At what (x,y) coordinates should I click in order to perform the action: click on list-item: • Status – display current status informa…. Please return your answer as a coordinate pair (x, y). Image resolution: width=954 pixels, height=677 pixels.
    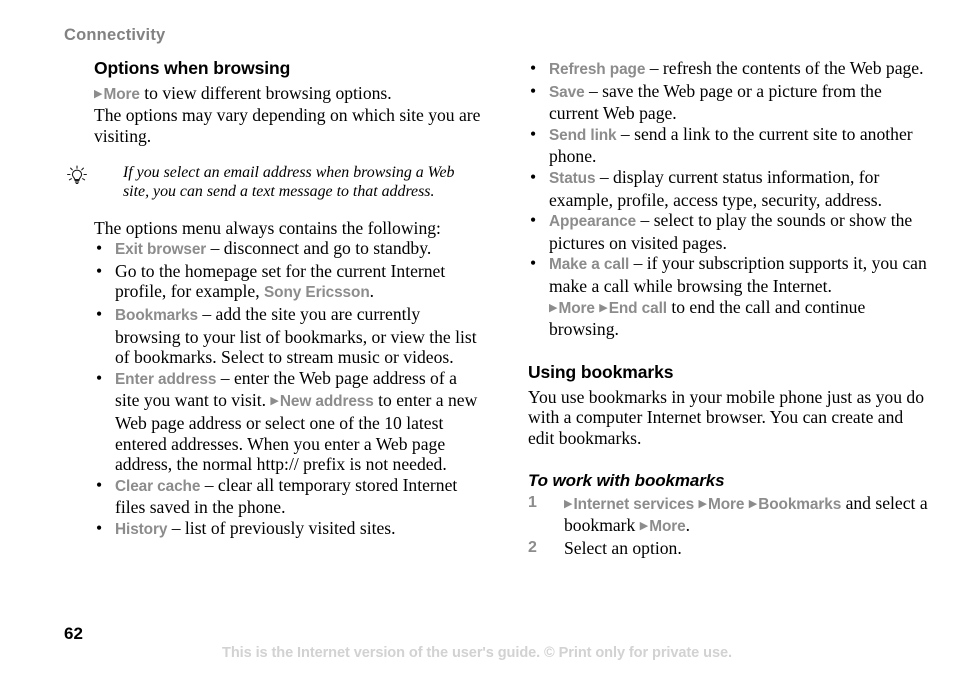
    Looking at the image, I should click on (728, 188).